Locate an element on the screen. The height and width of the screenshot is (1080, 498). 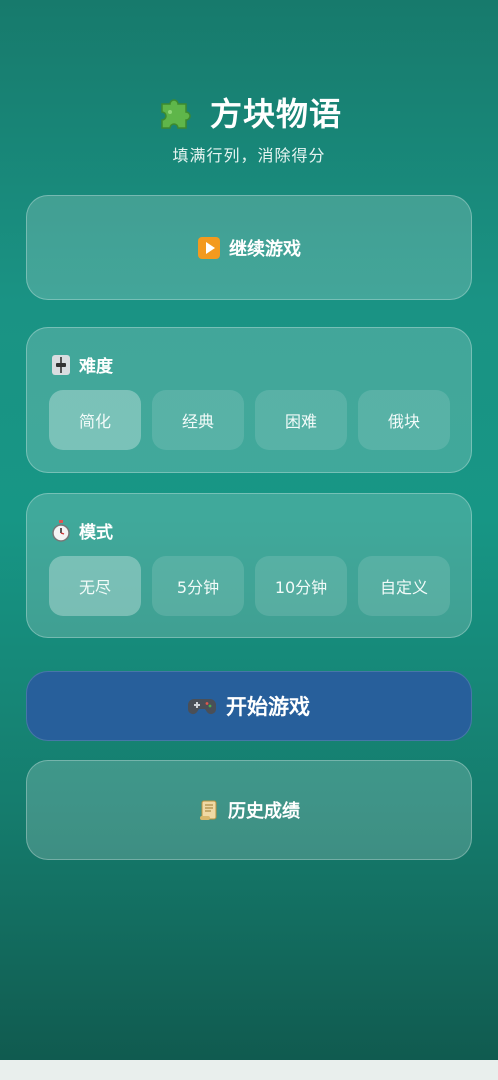
history-button: 历史成绩 is located at coordinates (249, 810).